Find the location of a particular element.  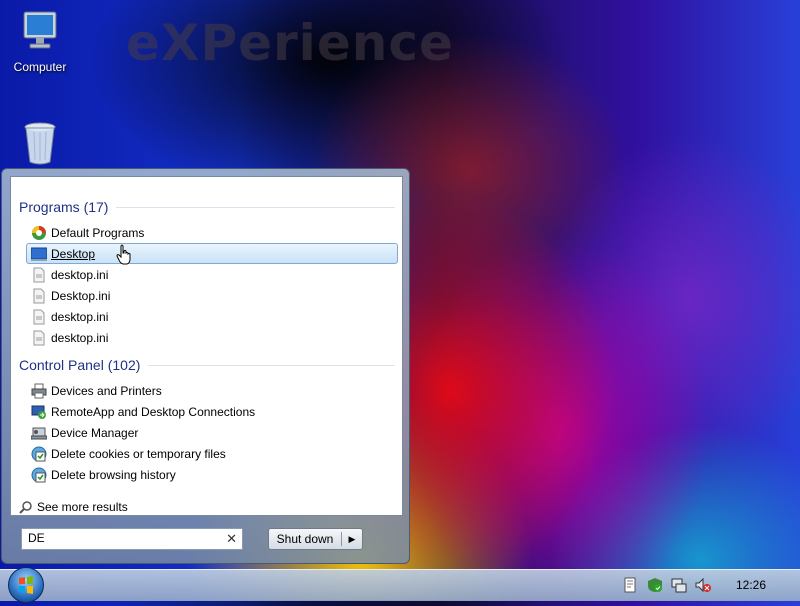

shutdown-options-arrow-icon: ▶ is located at coordinates (352, 539).